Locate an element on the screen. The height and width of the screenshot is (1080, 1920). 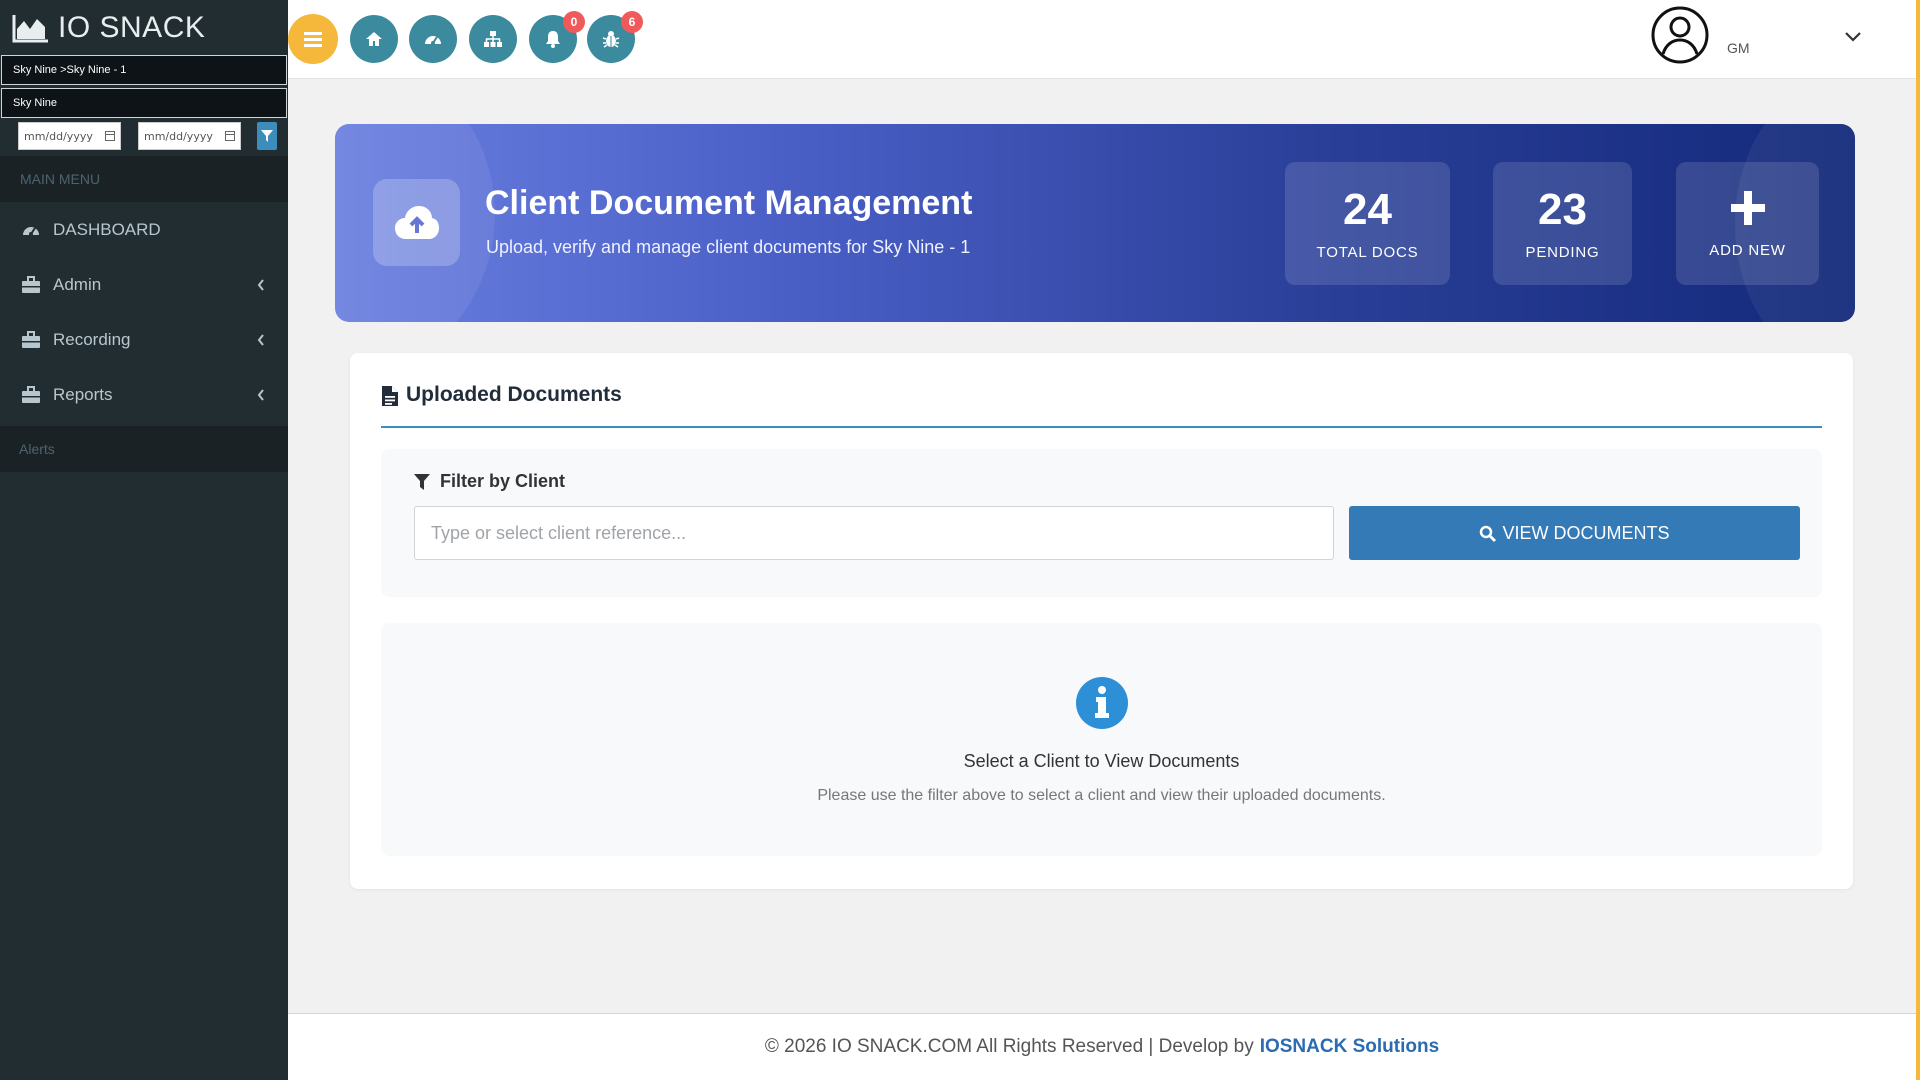
info-icon is located at coordinates (1102, 703).